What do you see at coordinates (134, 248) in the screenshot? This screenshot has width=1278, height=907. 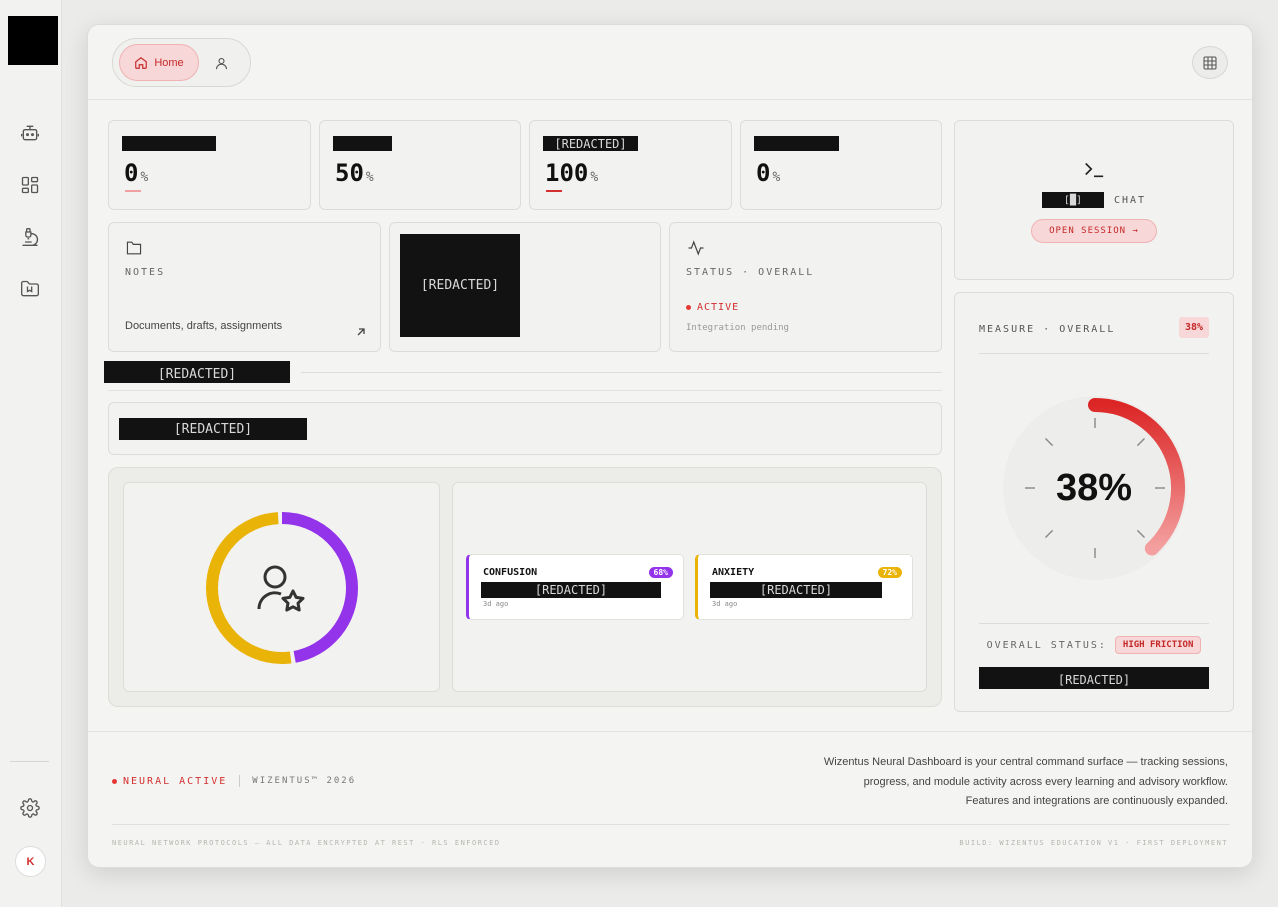 I see `folder-icon` at bounding box center [134, 248].